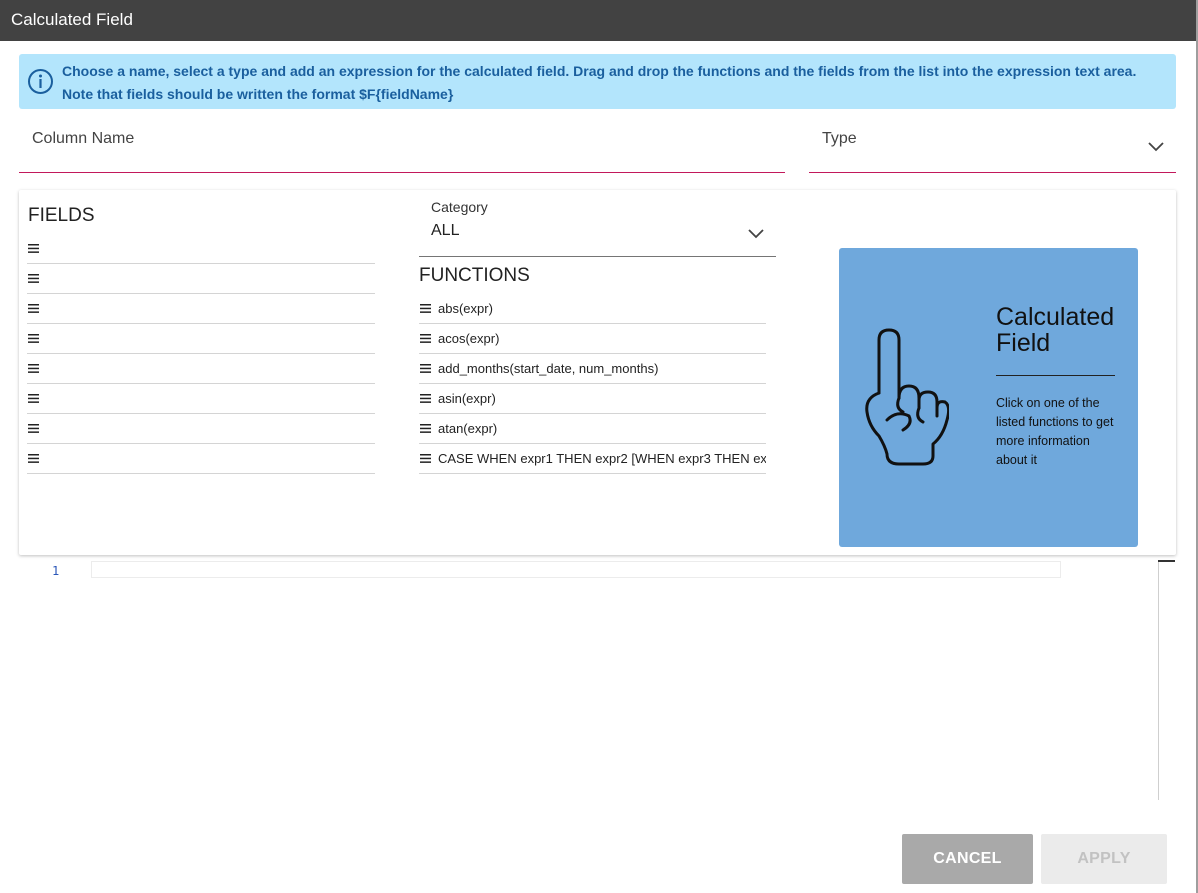 This screenshot has width=1198, height=893. I want to click on category-label: Category, so click(459, 207).